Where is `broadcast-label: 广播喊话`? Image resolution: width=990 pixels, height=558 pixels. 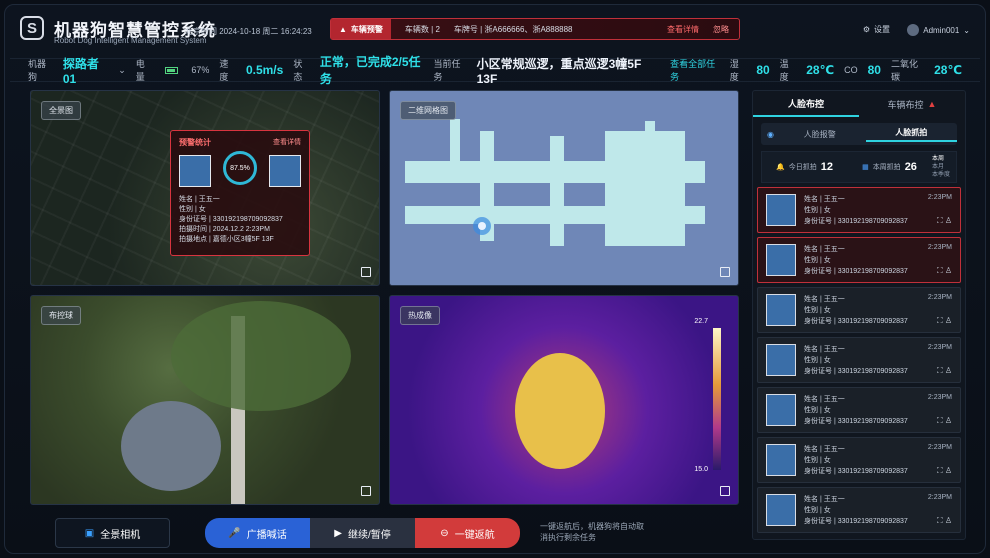
broadcast-label: 广播喊话 is located at coordinates (266, 535).